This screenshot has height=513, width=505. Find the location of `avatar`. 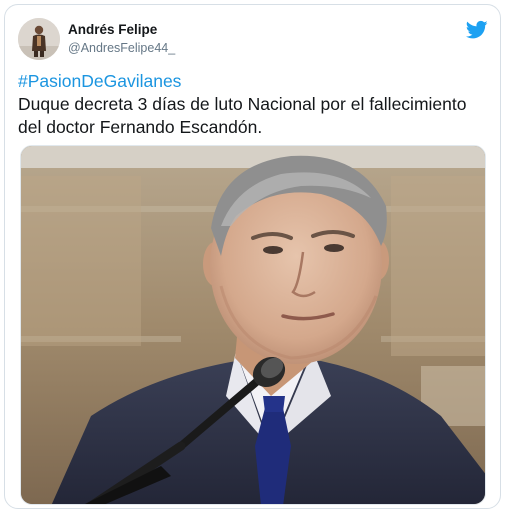

avatar is located at coordinates (39, 39).